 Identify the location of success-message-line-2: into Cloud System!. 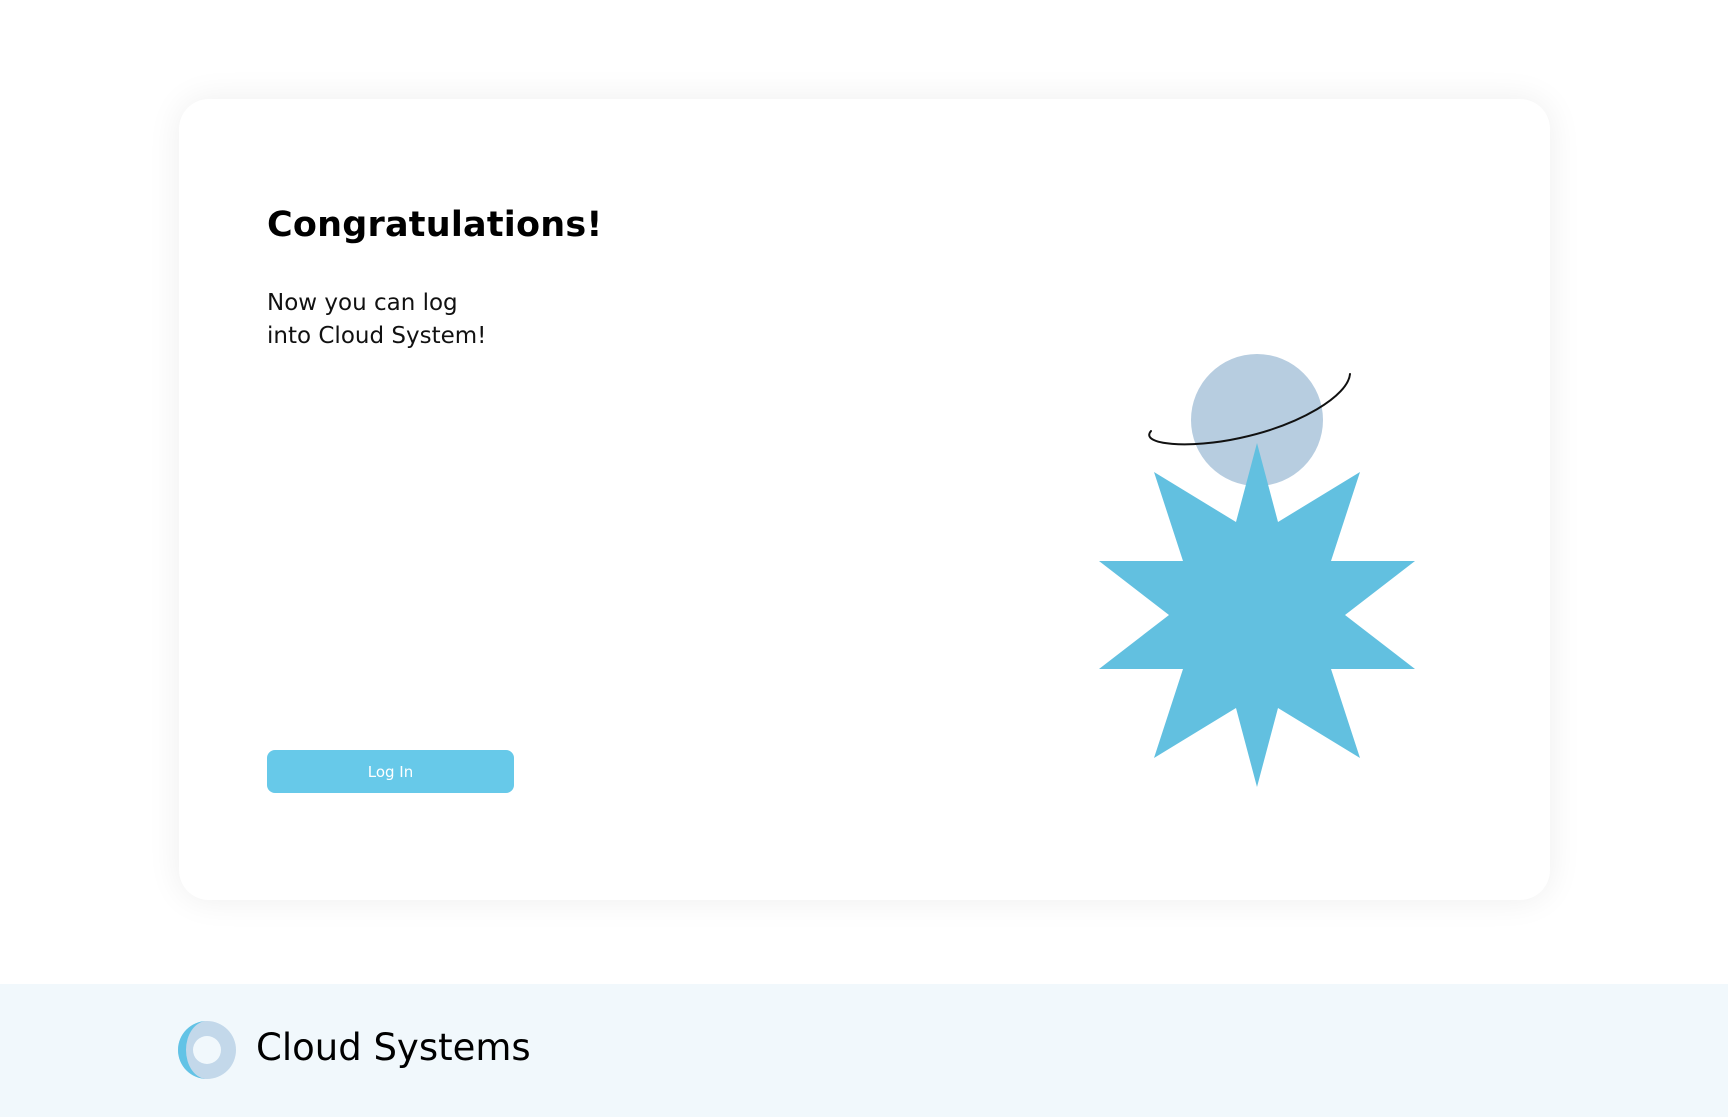
(377, 336).